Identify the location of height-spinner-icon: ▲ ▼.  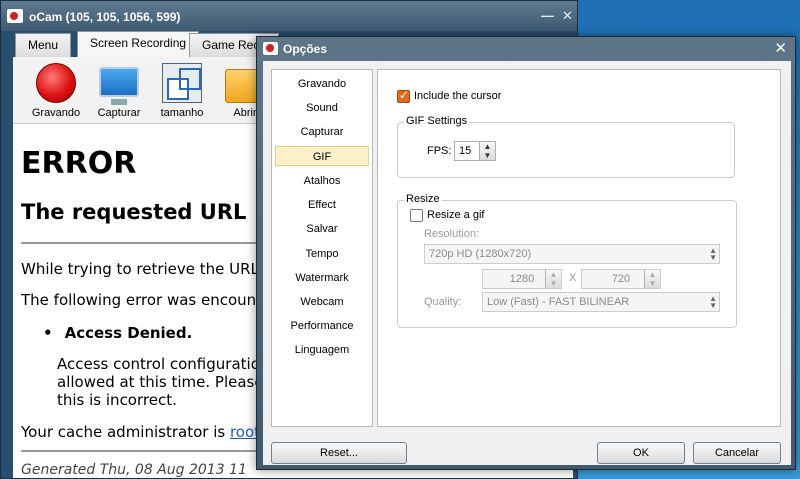
(652, 279).